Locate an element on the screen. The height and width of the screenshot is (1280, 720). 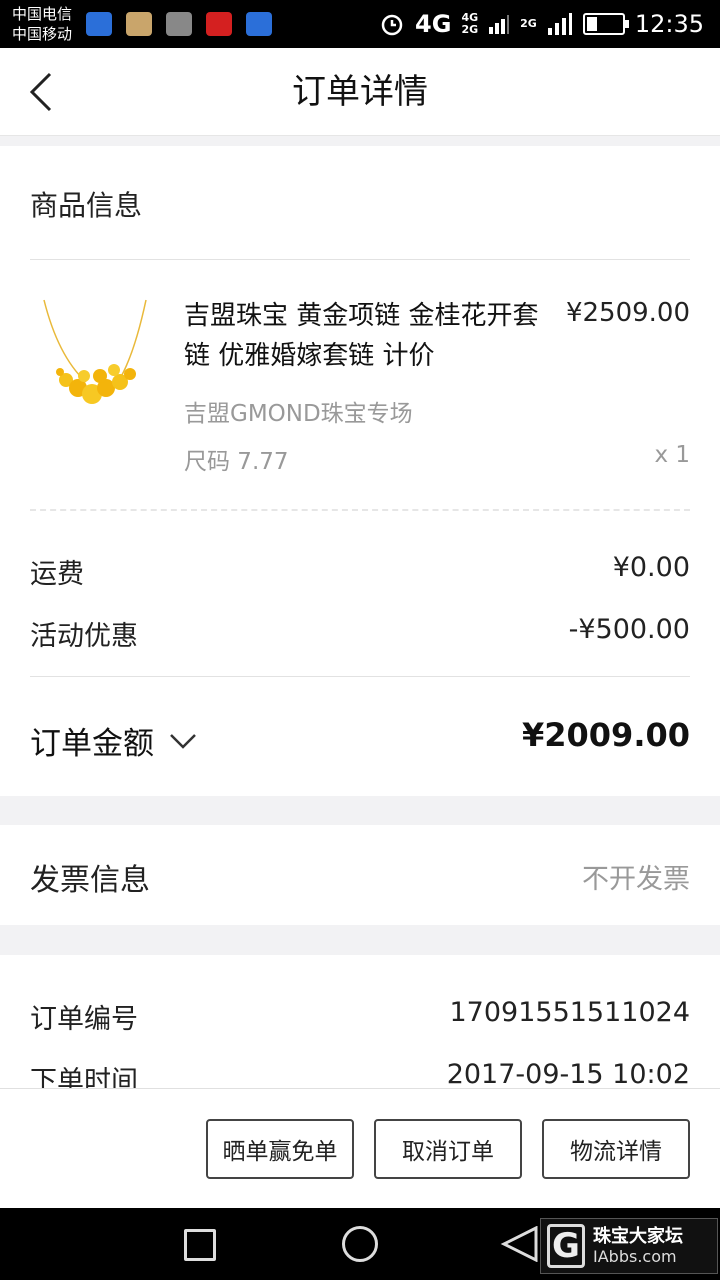
system-nav-bar: G 珠宝大家坛 IAbbs.com is located at coordinates (360, 1244).